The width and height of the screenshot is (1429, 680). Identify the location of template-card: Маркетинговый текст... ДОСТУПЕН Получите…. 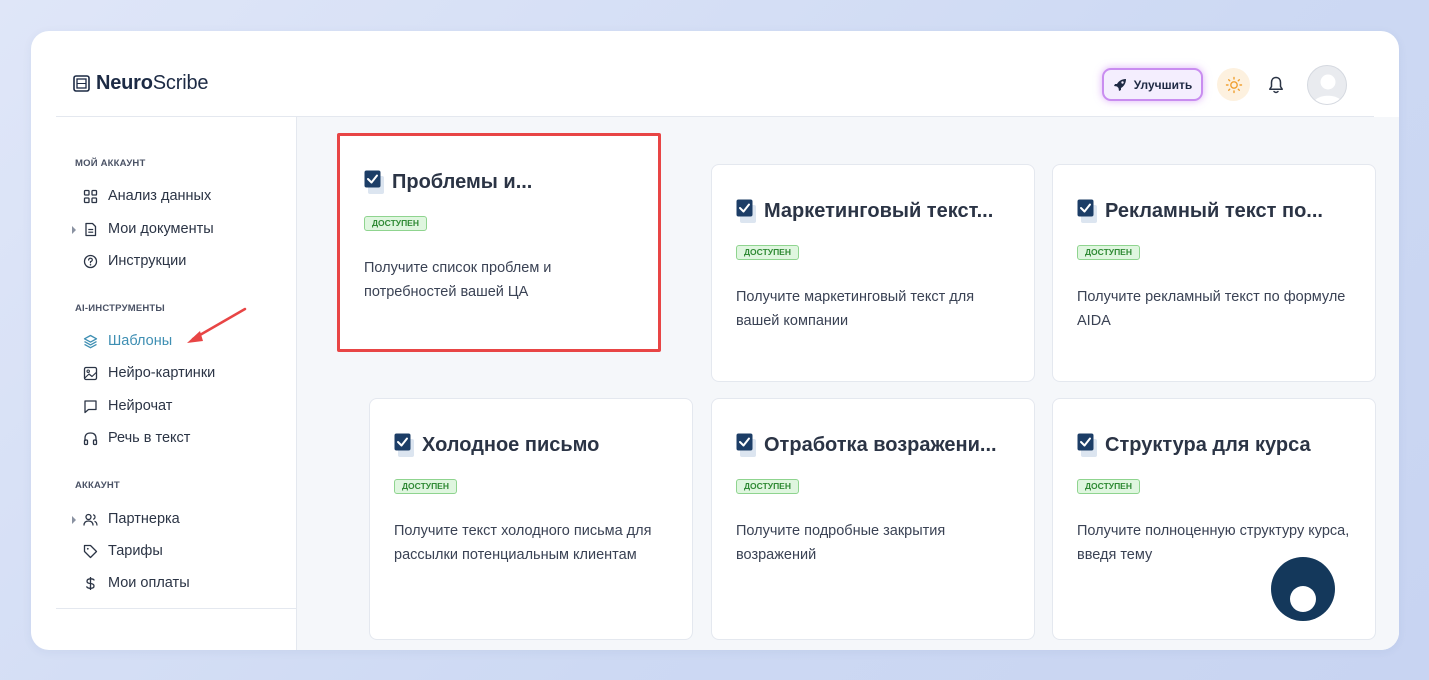
(873, 273).